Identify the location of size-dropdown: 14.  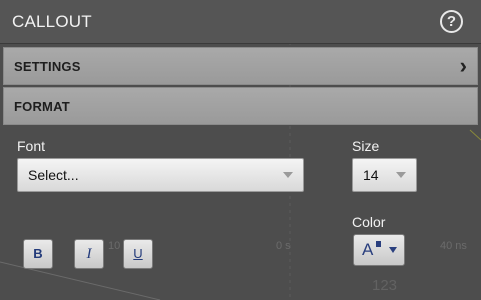
(384, 175).